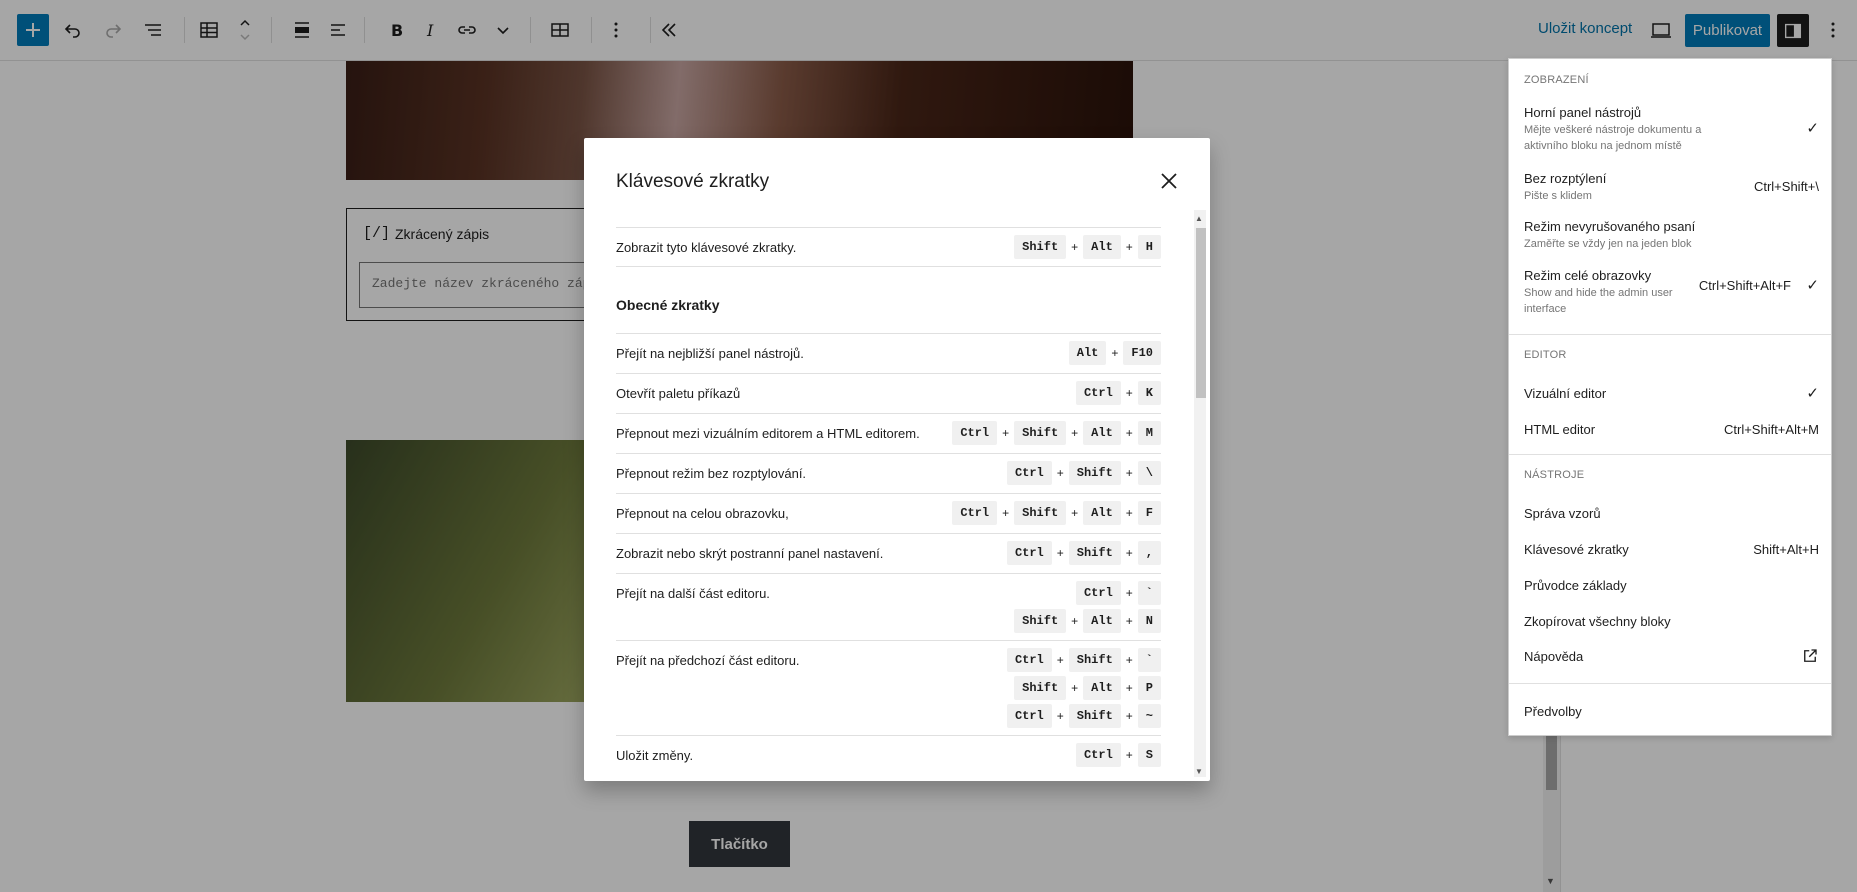 The width and height of the screenshot is (1857, 892). What do you see at coordinates (1199, 218) in the screenshot?
I see `scroll-up-arrow: ▲` at bounding box center [1199, 218].